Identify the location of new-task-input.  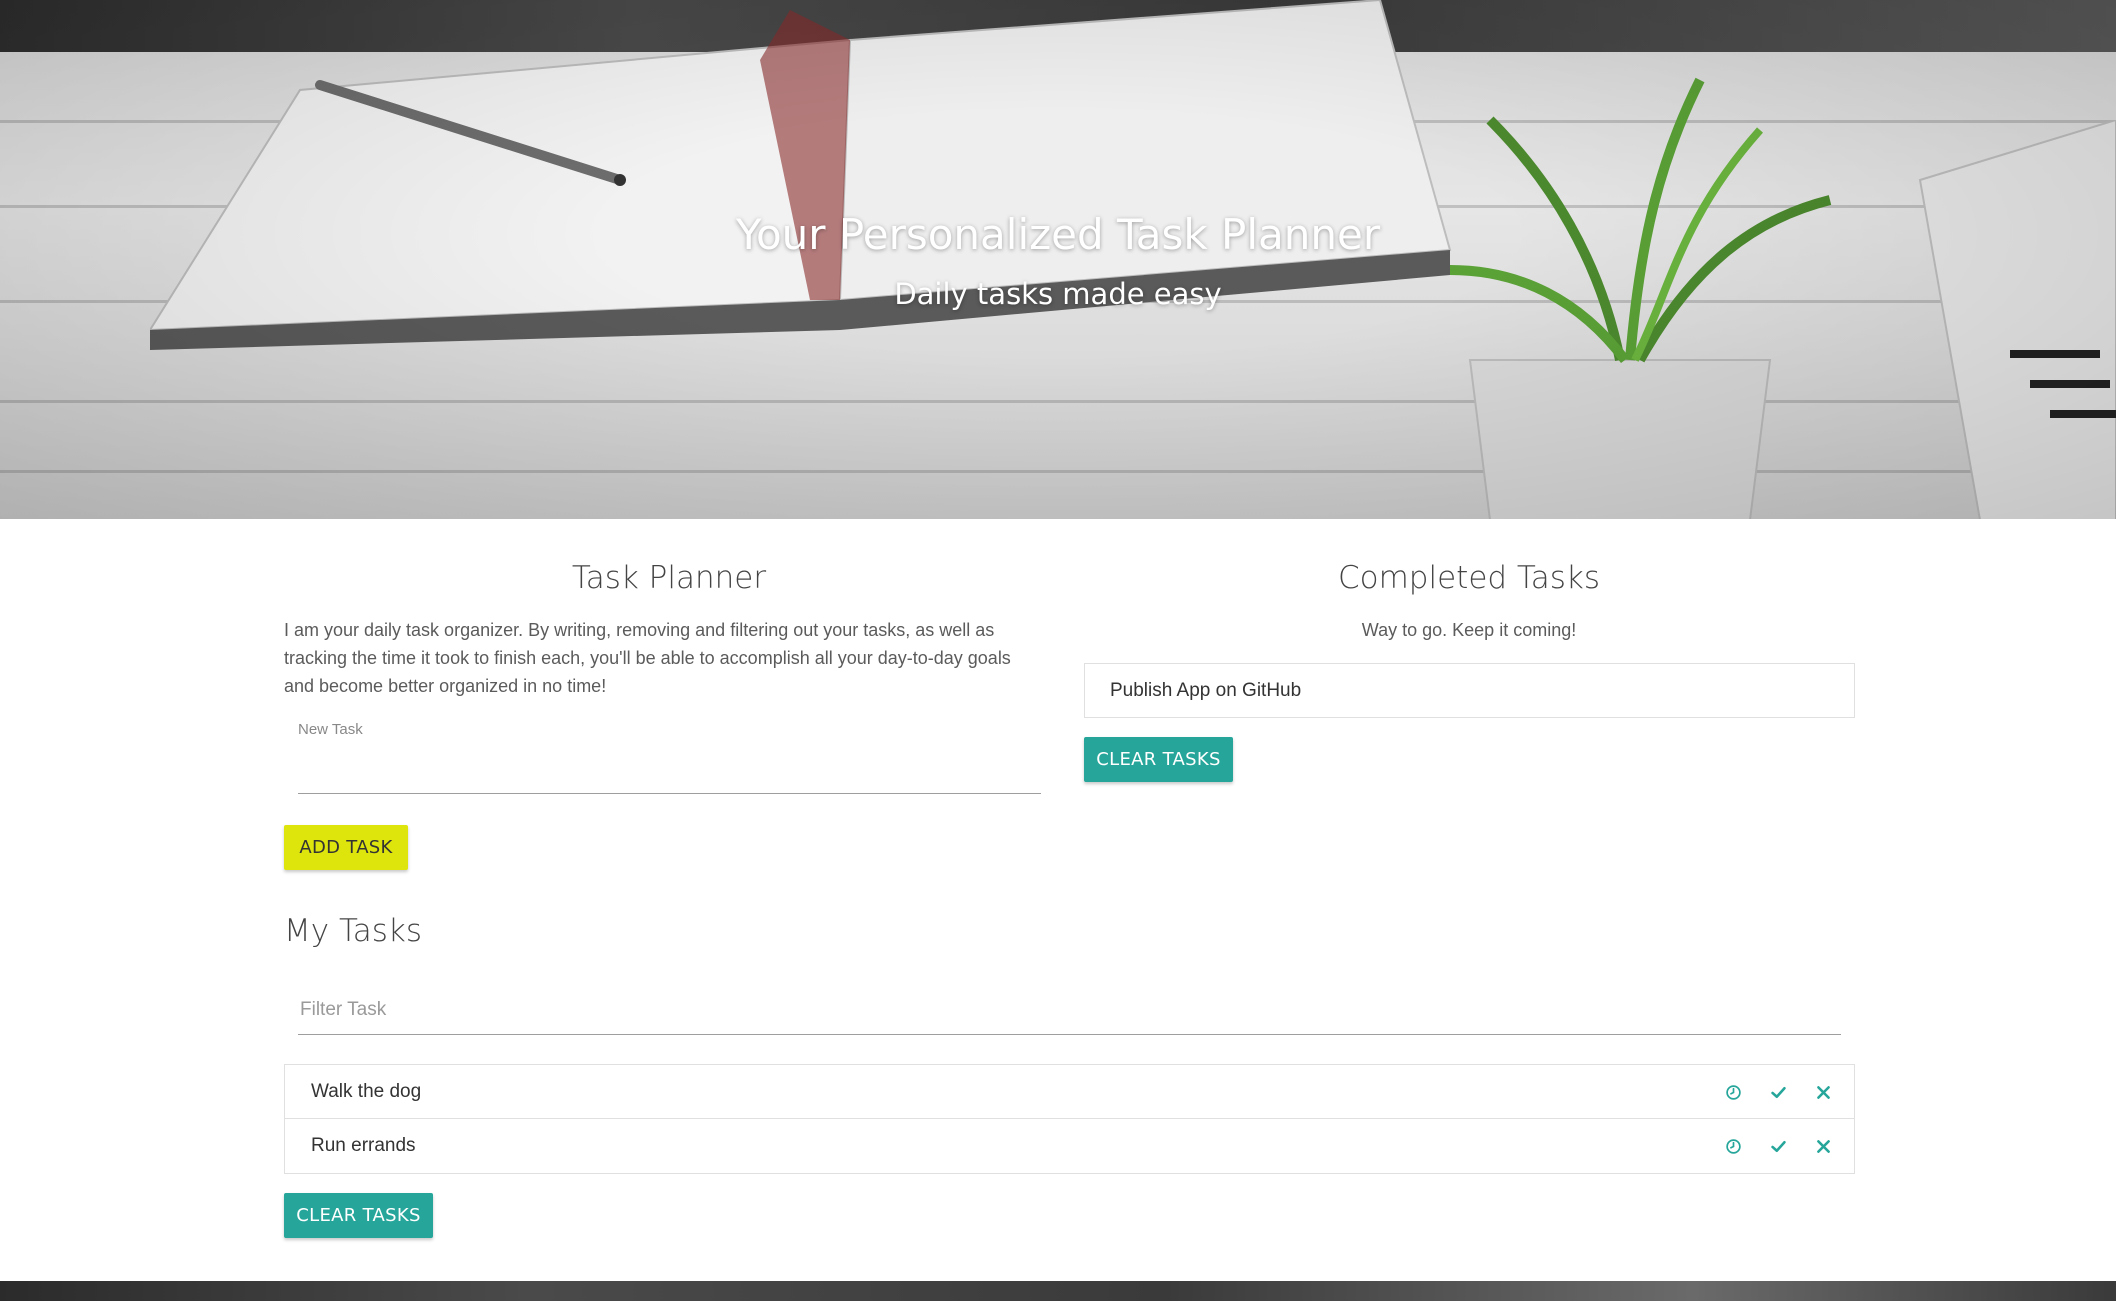
(669, 773).